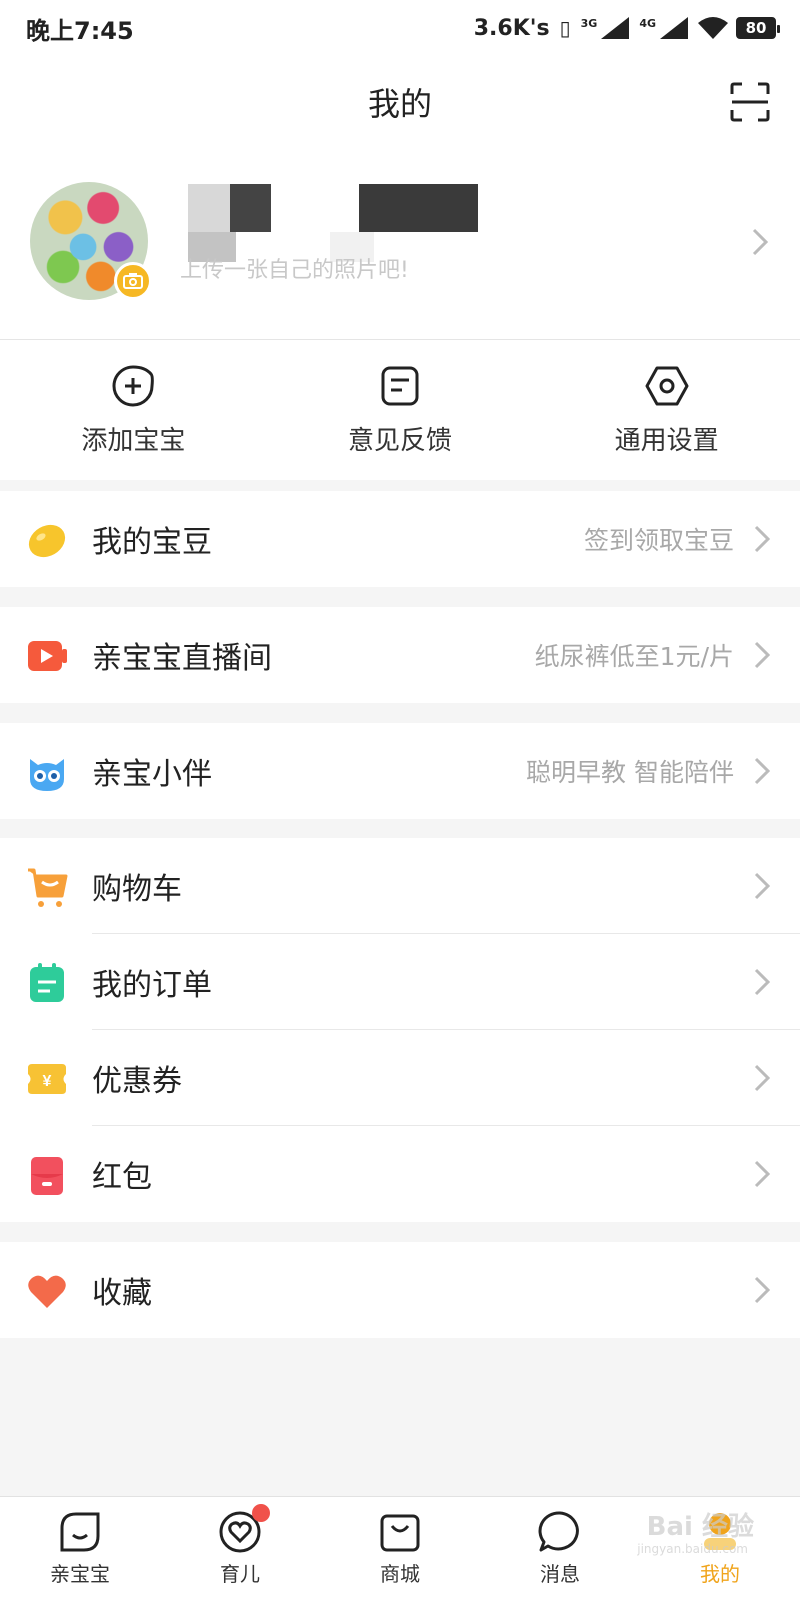  I want to click on tab-label-messages: 消息, so click(560, 1574).